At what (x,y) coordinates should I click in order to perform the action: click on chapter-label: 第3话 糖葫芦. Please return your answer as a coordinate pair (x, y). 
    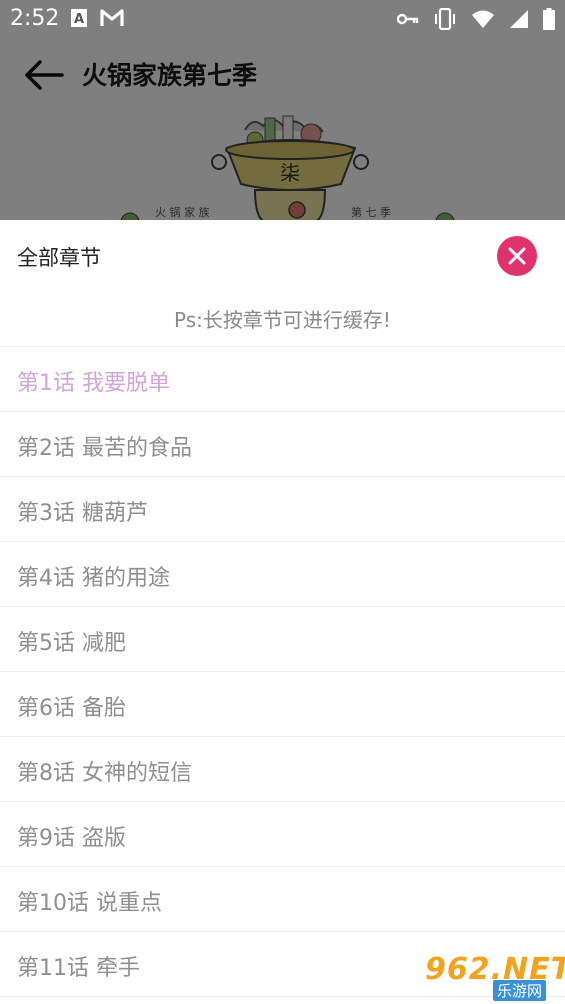
    Looking at the image, I should click on (82, 513).